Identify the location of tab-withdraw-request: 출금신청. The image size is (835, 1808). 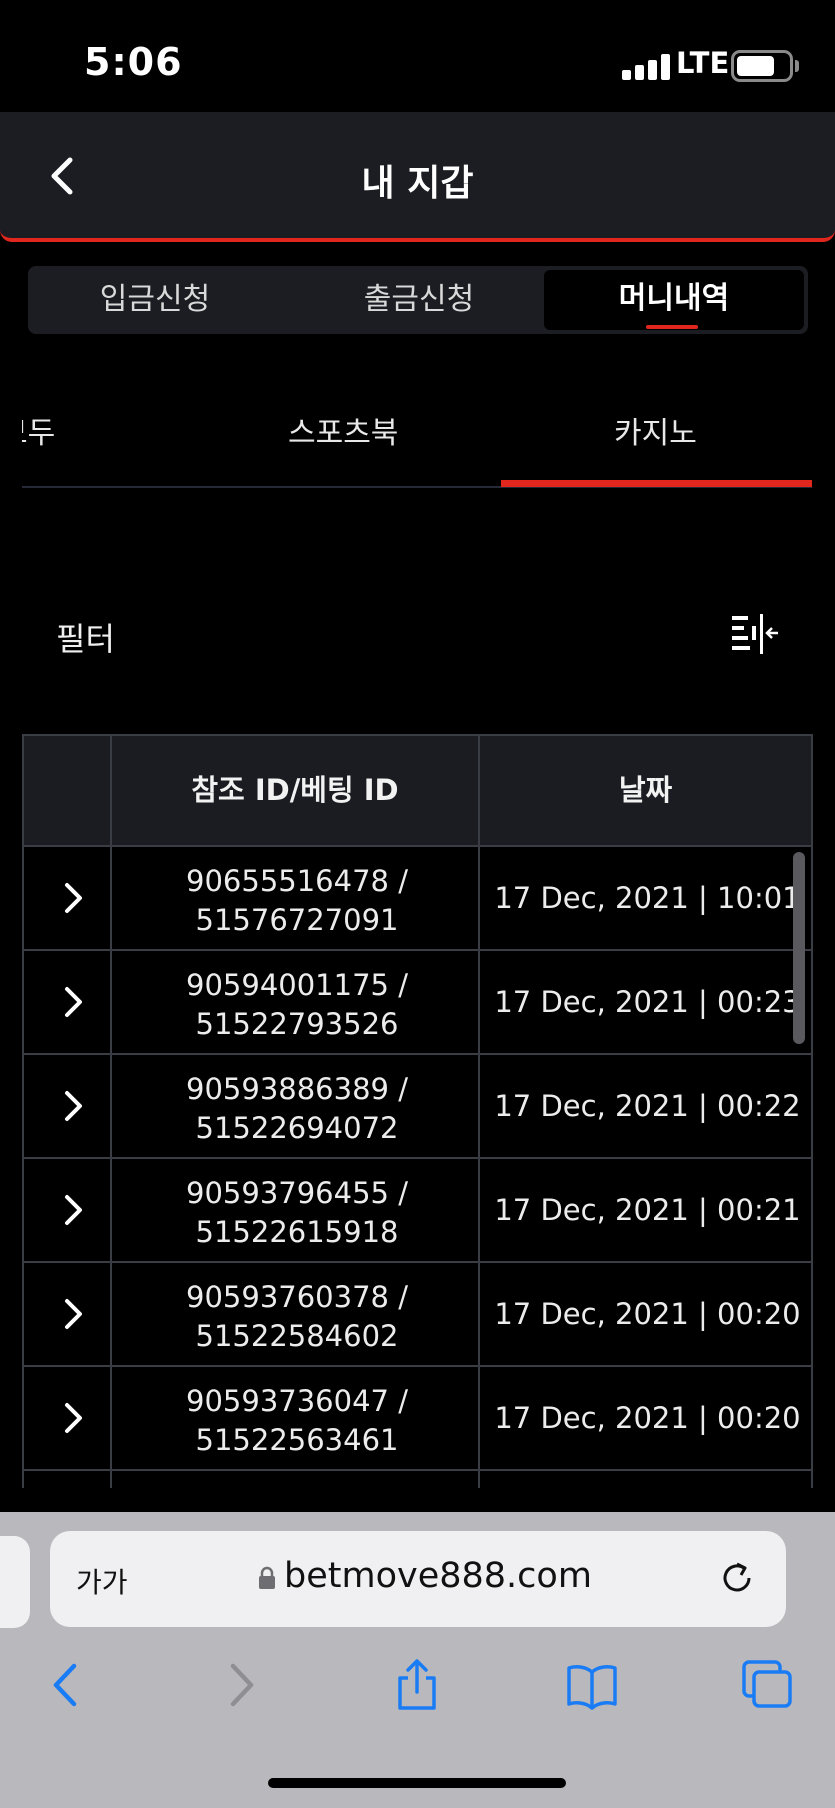
(419, 300).